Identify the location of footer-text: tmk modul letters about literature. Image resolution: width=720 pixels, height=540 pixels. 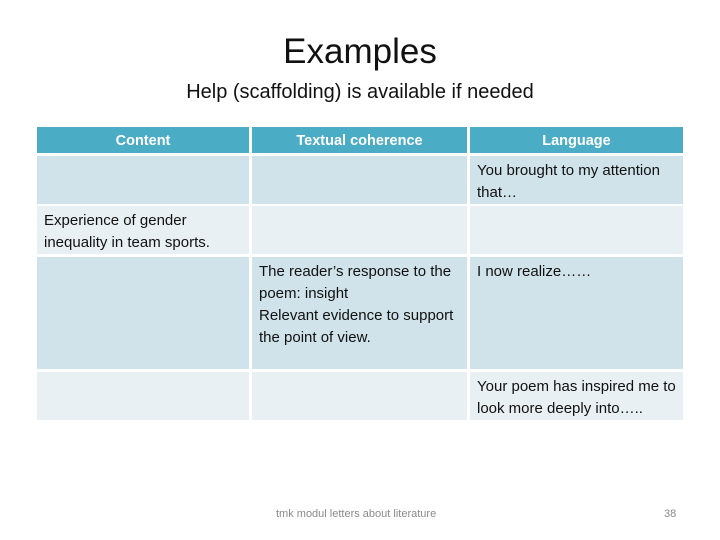
(356, 514).